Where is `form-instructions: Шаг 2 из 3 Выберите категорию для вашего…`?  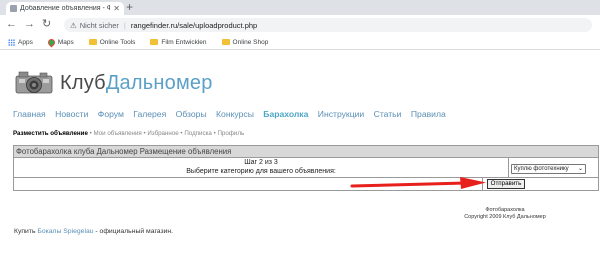 form-instructions: Шаг 2 из 3 Выберите категорию для вашего… is located at coordinates (261, 167).